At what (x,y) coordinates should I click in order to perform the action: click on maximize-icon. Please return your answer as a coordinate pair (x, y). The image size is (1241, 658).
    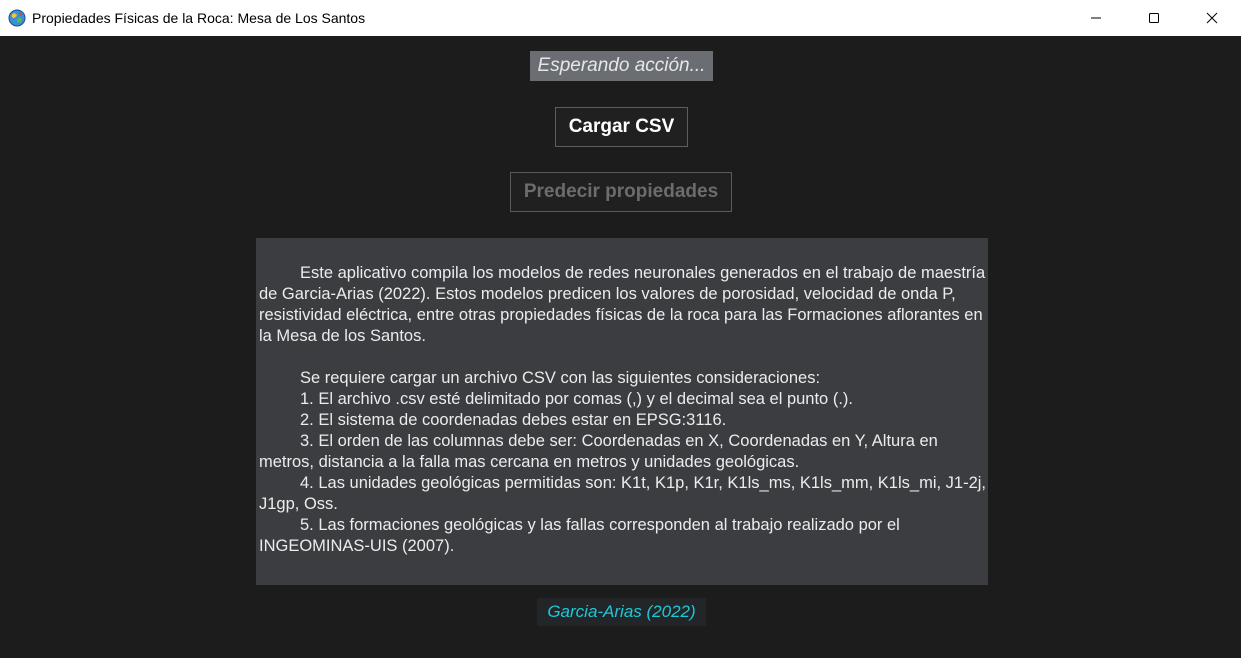
    Looking at the image, I should click on (1154, 18).